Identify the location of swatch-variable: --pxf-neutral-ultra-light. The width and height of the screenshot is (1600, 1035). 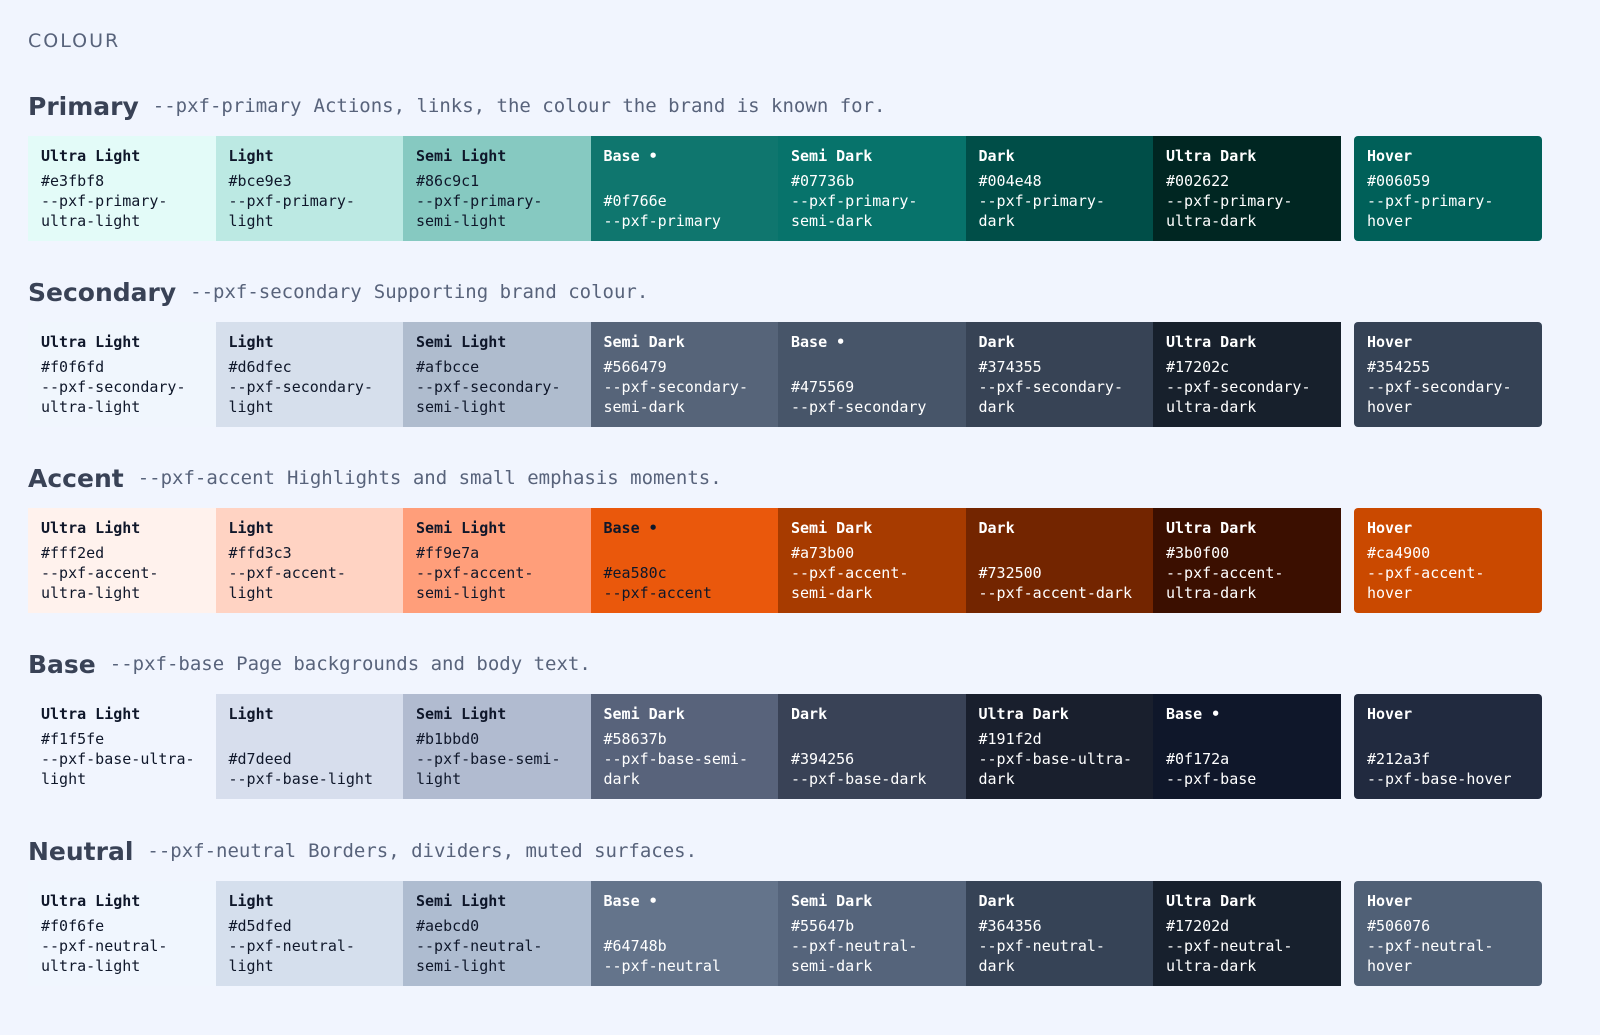
(104, 956).